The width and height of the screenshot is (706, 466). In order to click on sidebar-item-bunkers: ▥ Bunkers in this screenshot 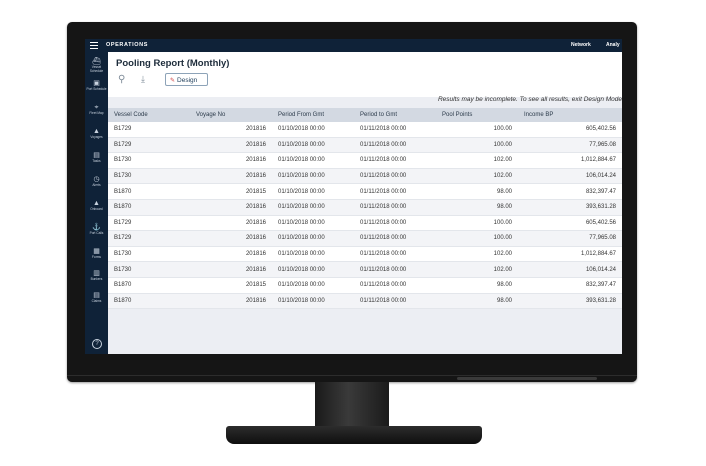, I will do `click(96, 276)`.